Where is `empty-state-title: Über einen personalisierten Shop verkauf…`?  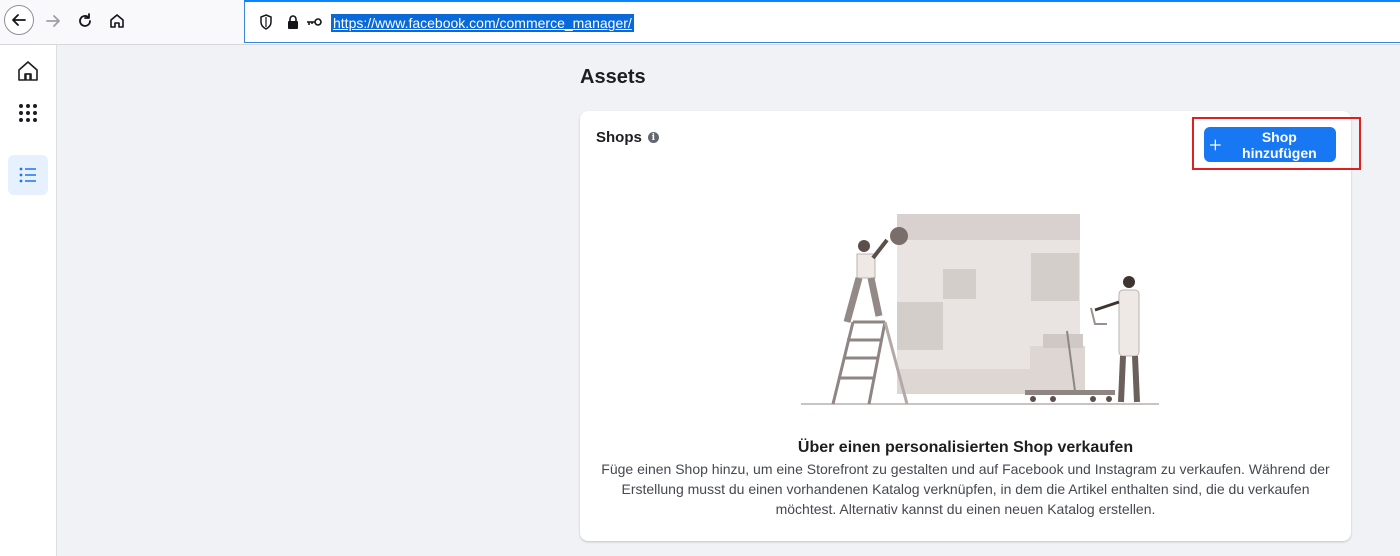
empty-state-title: Über einen personalisierten Shop verkauf… is located at coordinates (965, 447).